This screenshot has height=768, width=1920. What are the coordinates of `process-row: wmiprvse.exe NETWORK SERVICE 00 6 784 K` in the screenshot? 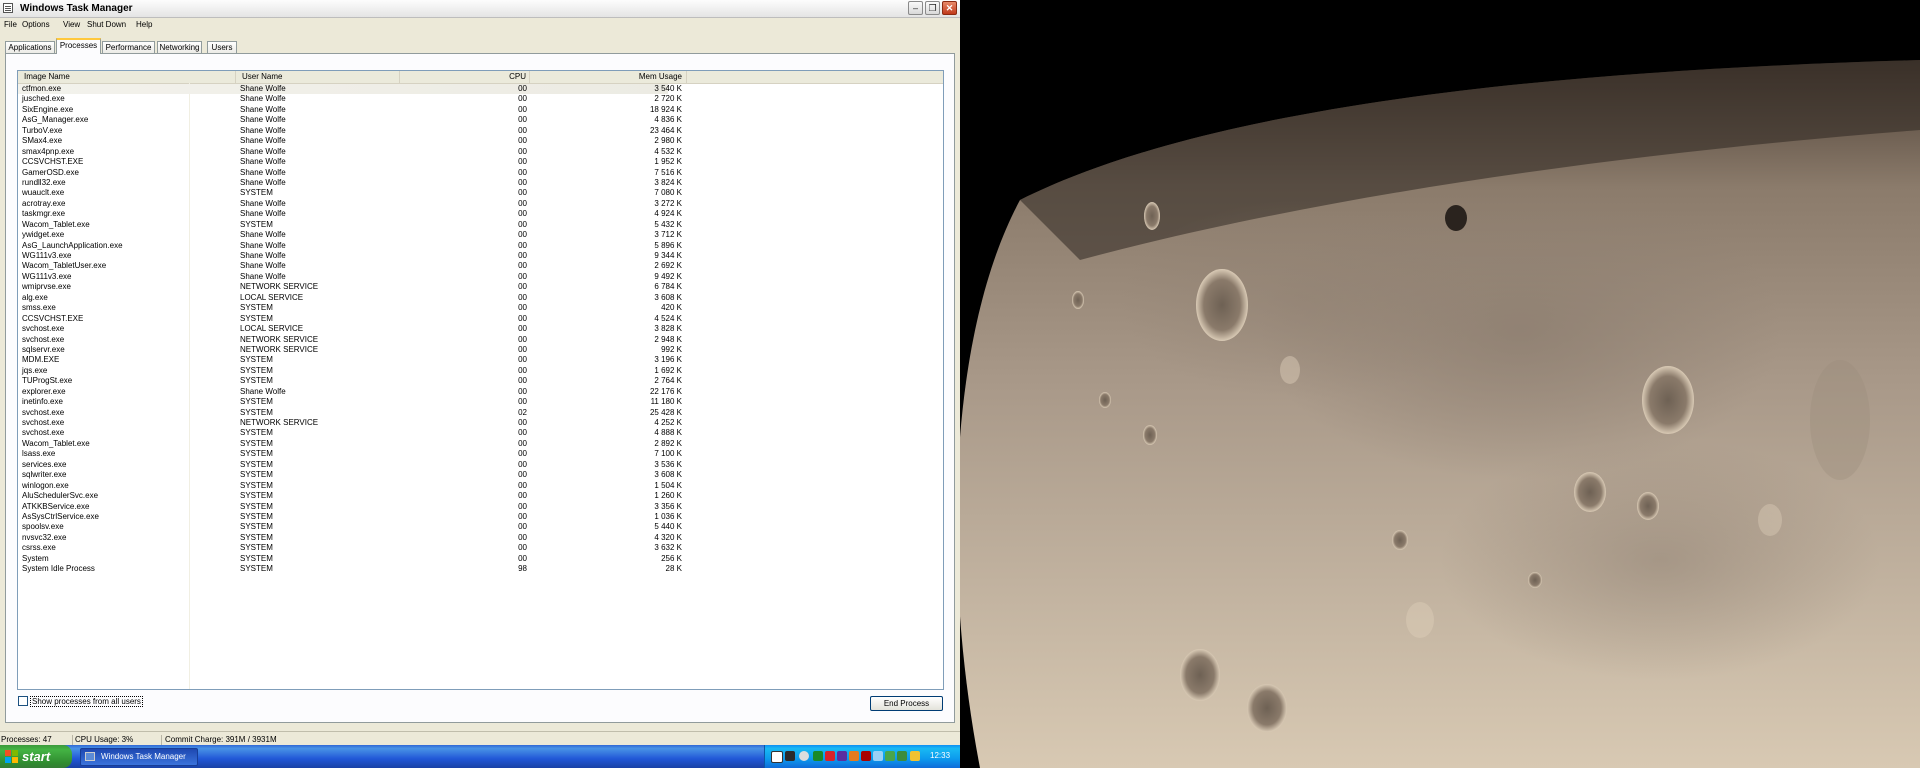 It's located at (480, 287).